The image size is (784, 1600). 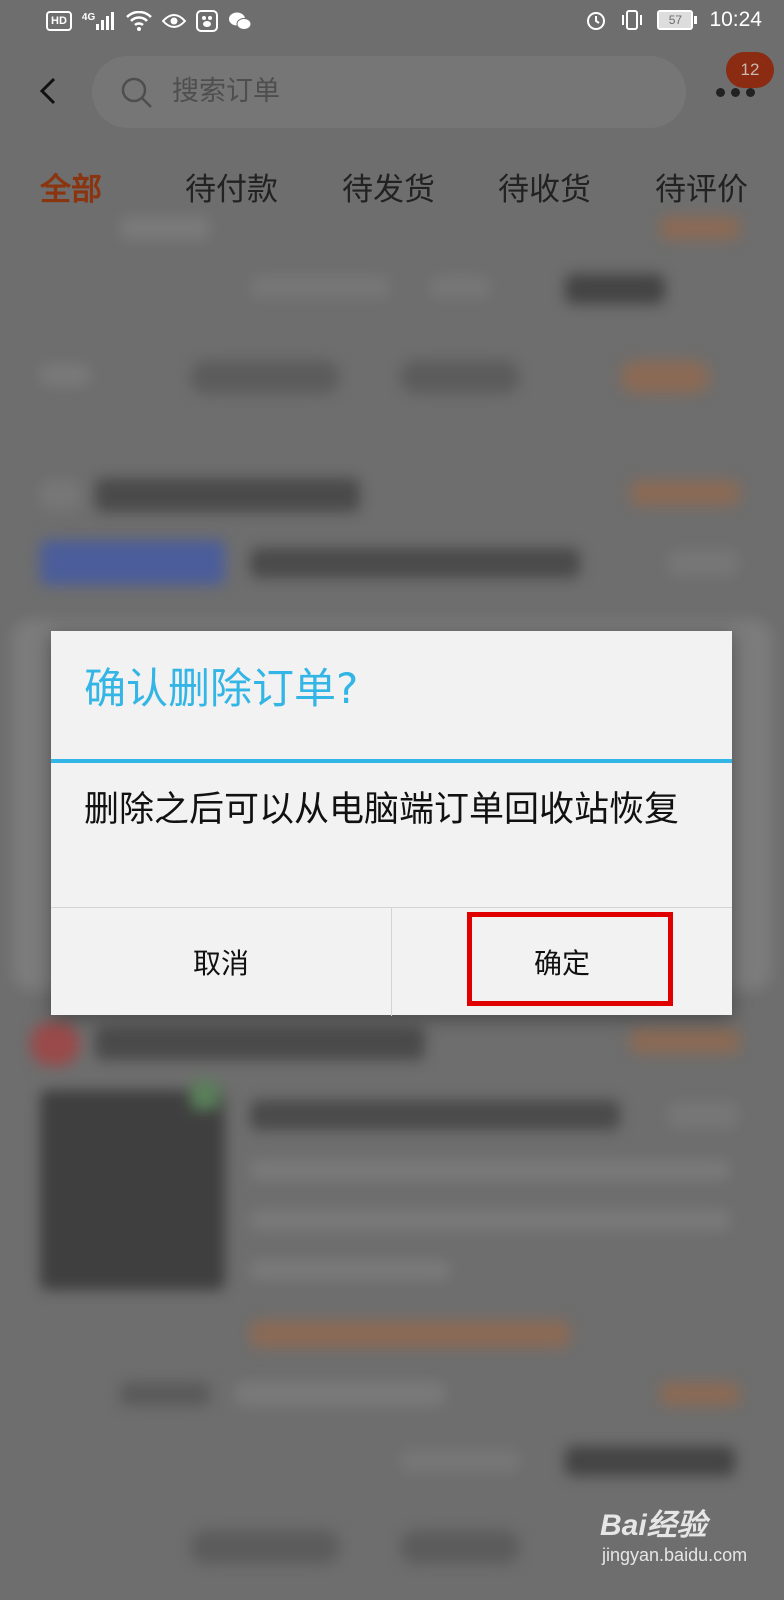 I want to click on battery-level: 57, so click(x=675, y=20).